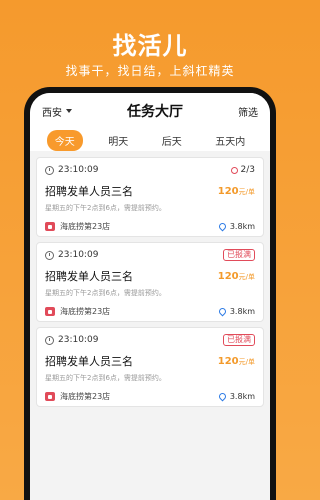 The image size is (320, 500). Describe the element at coordinates (52, 113) in the screenshot. I see `city-label: 西安` at that location.